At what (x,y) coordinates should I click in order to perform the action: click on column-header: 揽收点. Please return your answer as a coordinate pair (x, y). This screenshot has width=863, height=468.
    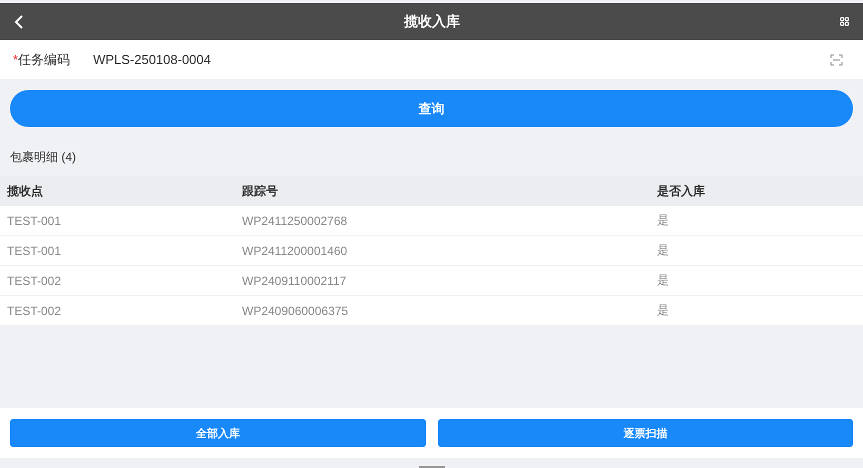
    Looking at the image, I should click on (25, 191).